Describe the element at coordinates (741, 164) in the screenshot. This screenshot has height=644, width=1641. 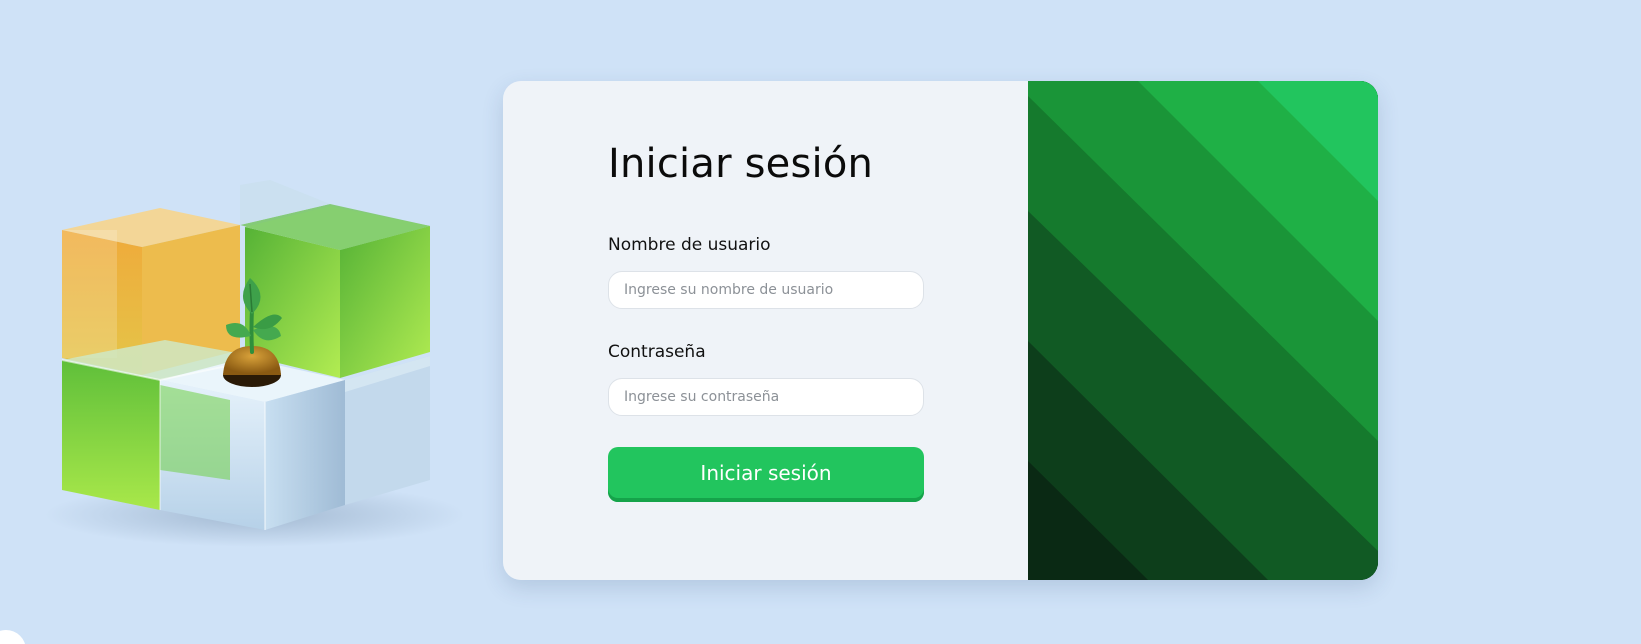
I see `page-title: Iniciar sesión` at that location.